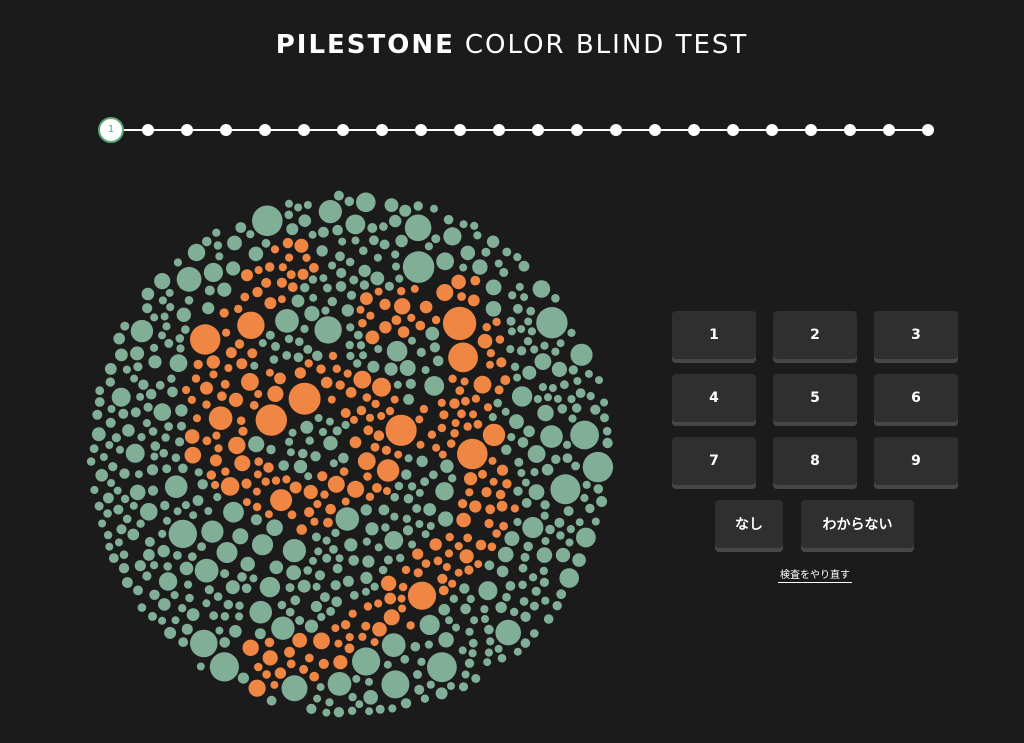  What do you see at coordinates (714, 461) in the screenshot?
I see `answer-button-7: 7` at bounding box center [714, 461].